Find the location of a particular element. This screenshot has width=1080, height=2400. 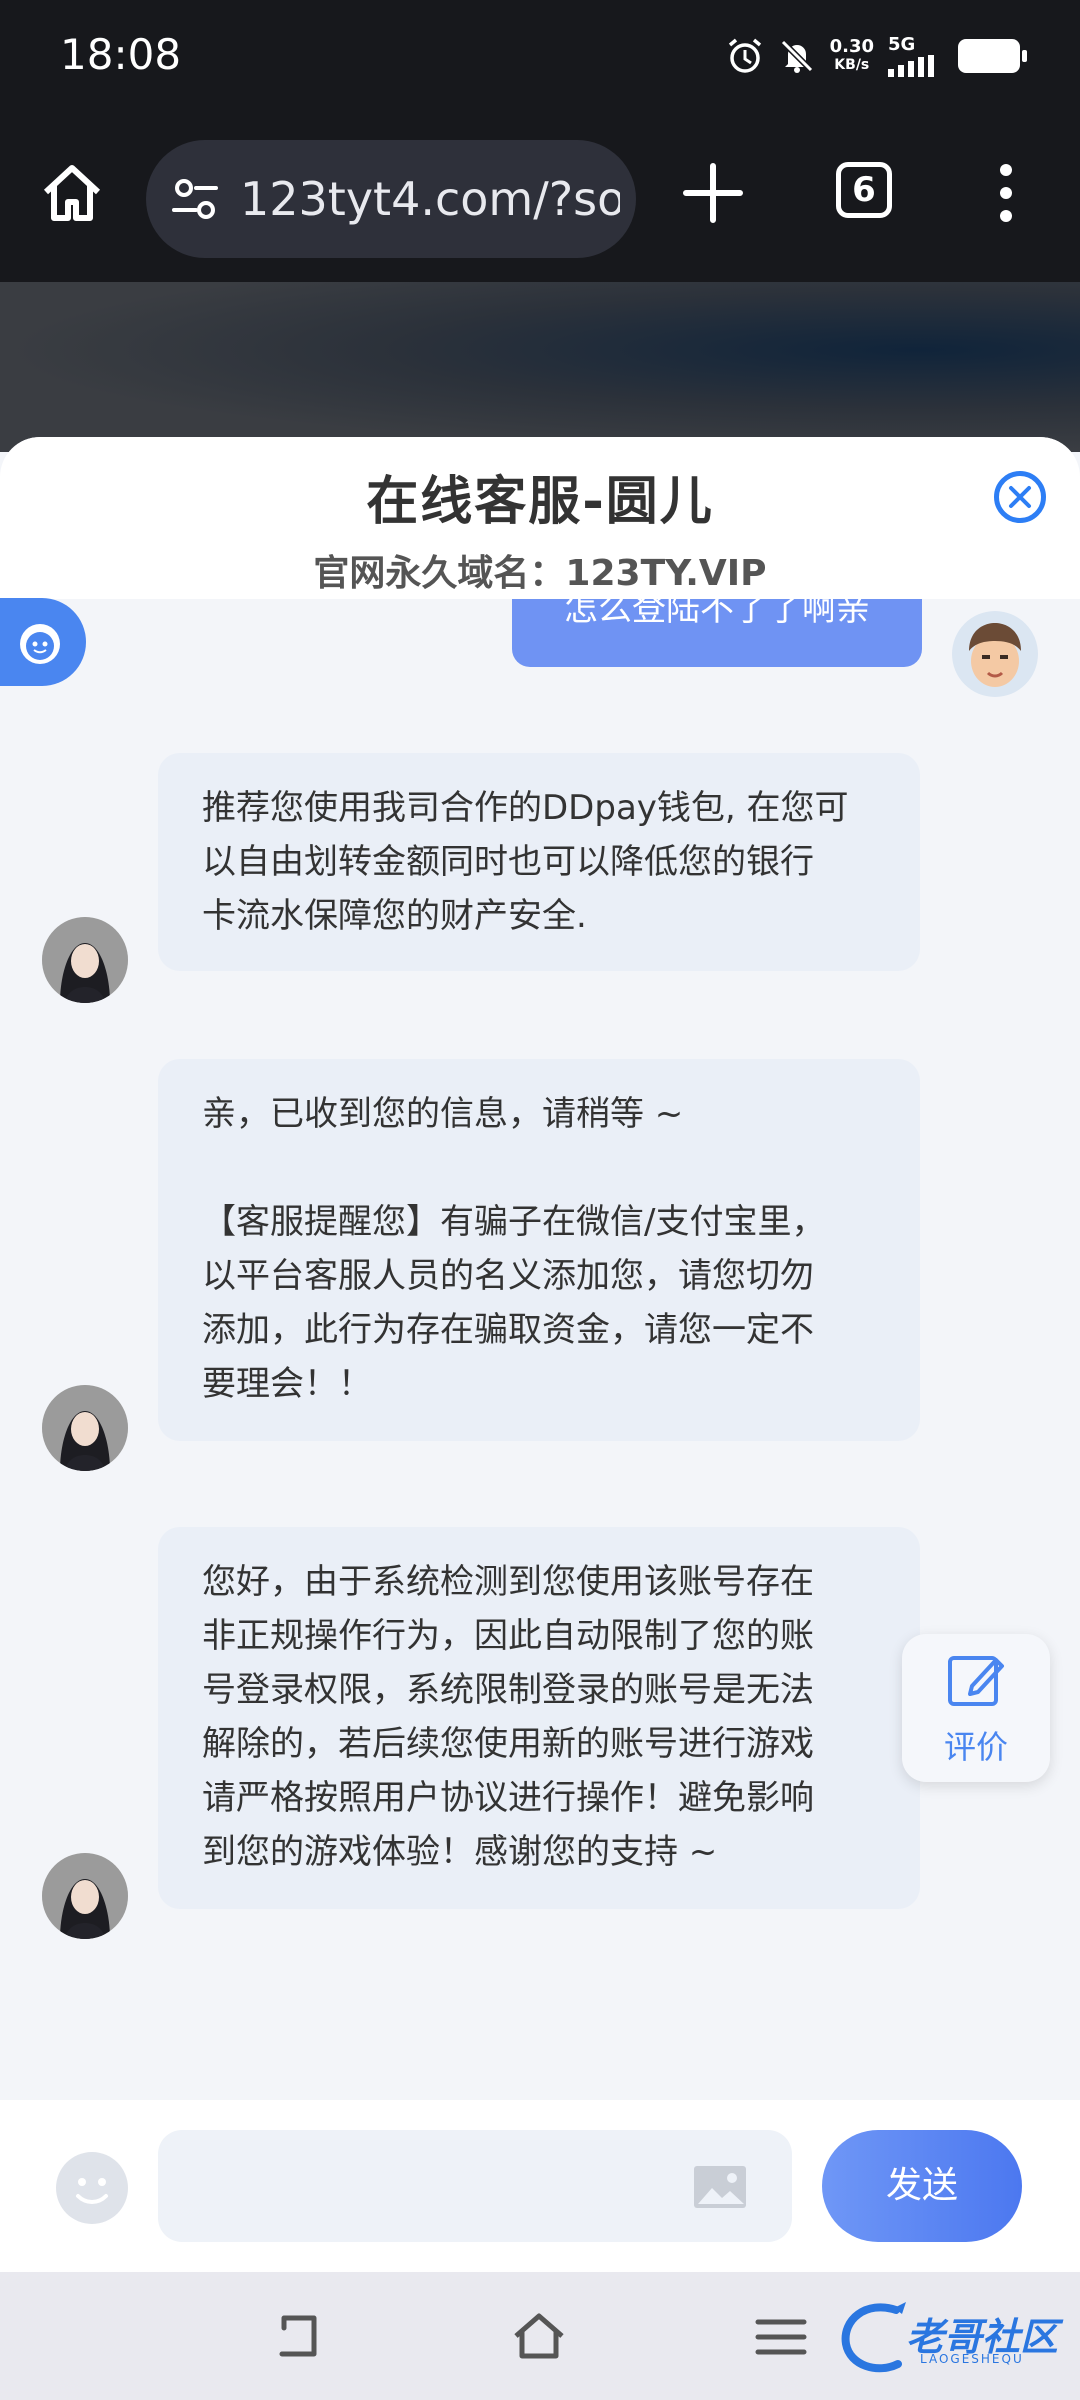

home-nav-icon is located at coordinates (539, 2337).